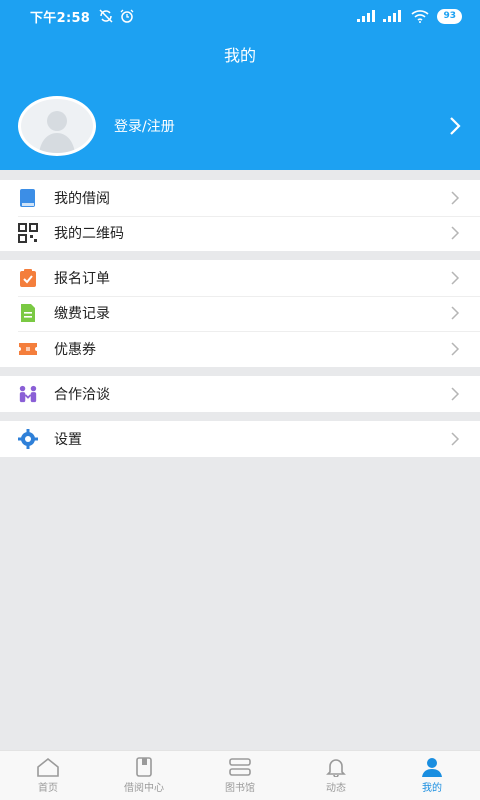  What do you see at coordinates (144, 127) in the screenshot?
I see `login-register-label: 登录/注册` at bounding box center [144, 127].